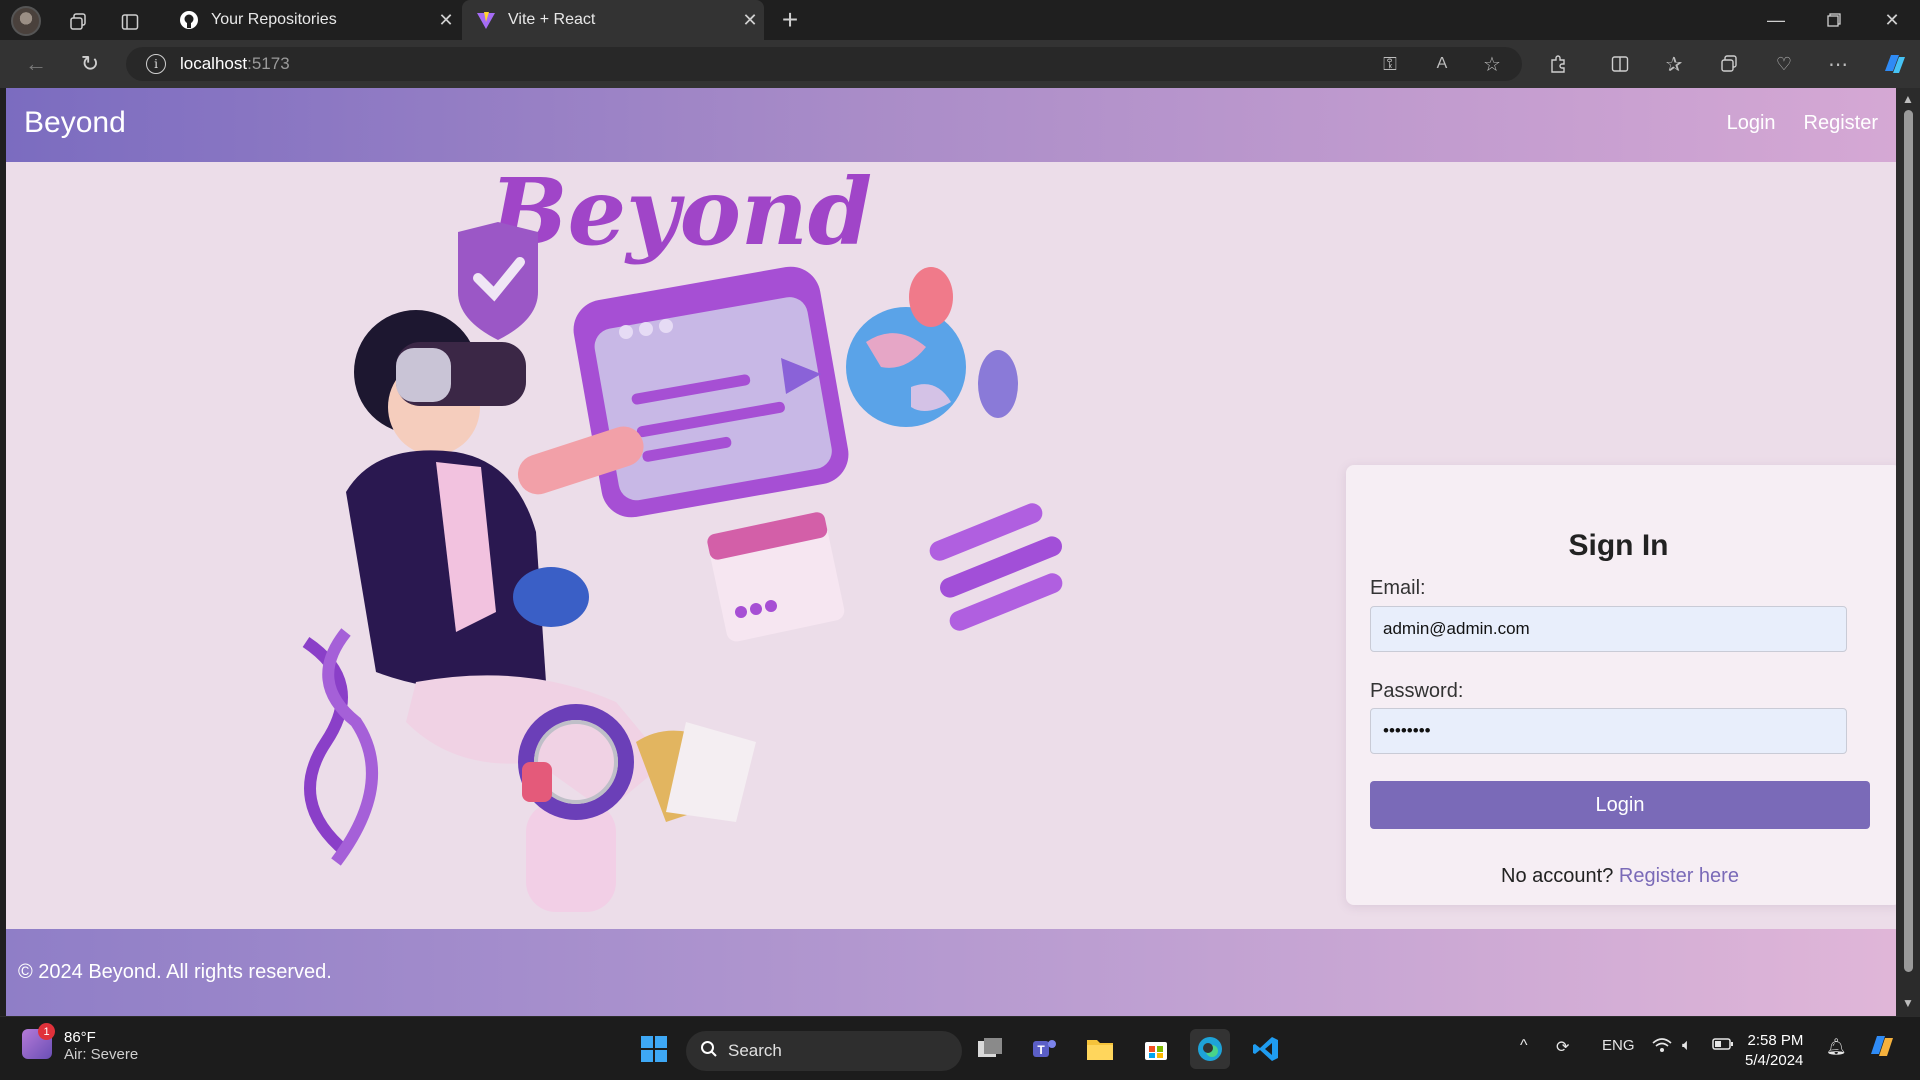 Image resolution: width=1920 pixels, height=1080 pixels. What do you see at coordinates (1774, 1060) in the screenshot?
I see `clock-date: 5/4/2024` at bounding box center [1774, 1060].